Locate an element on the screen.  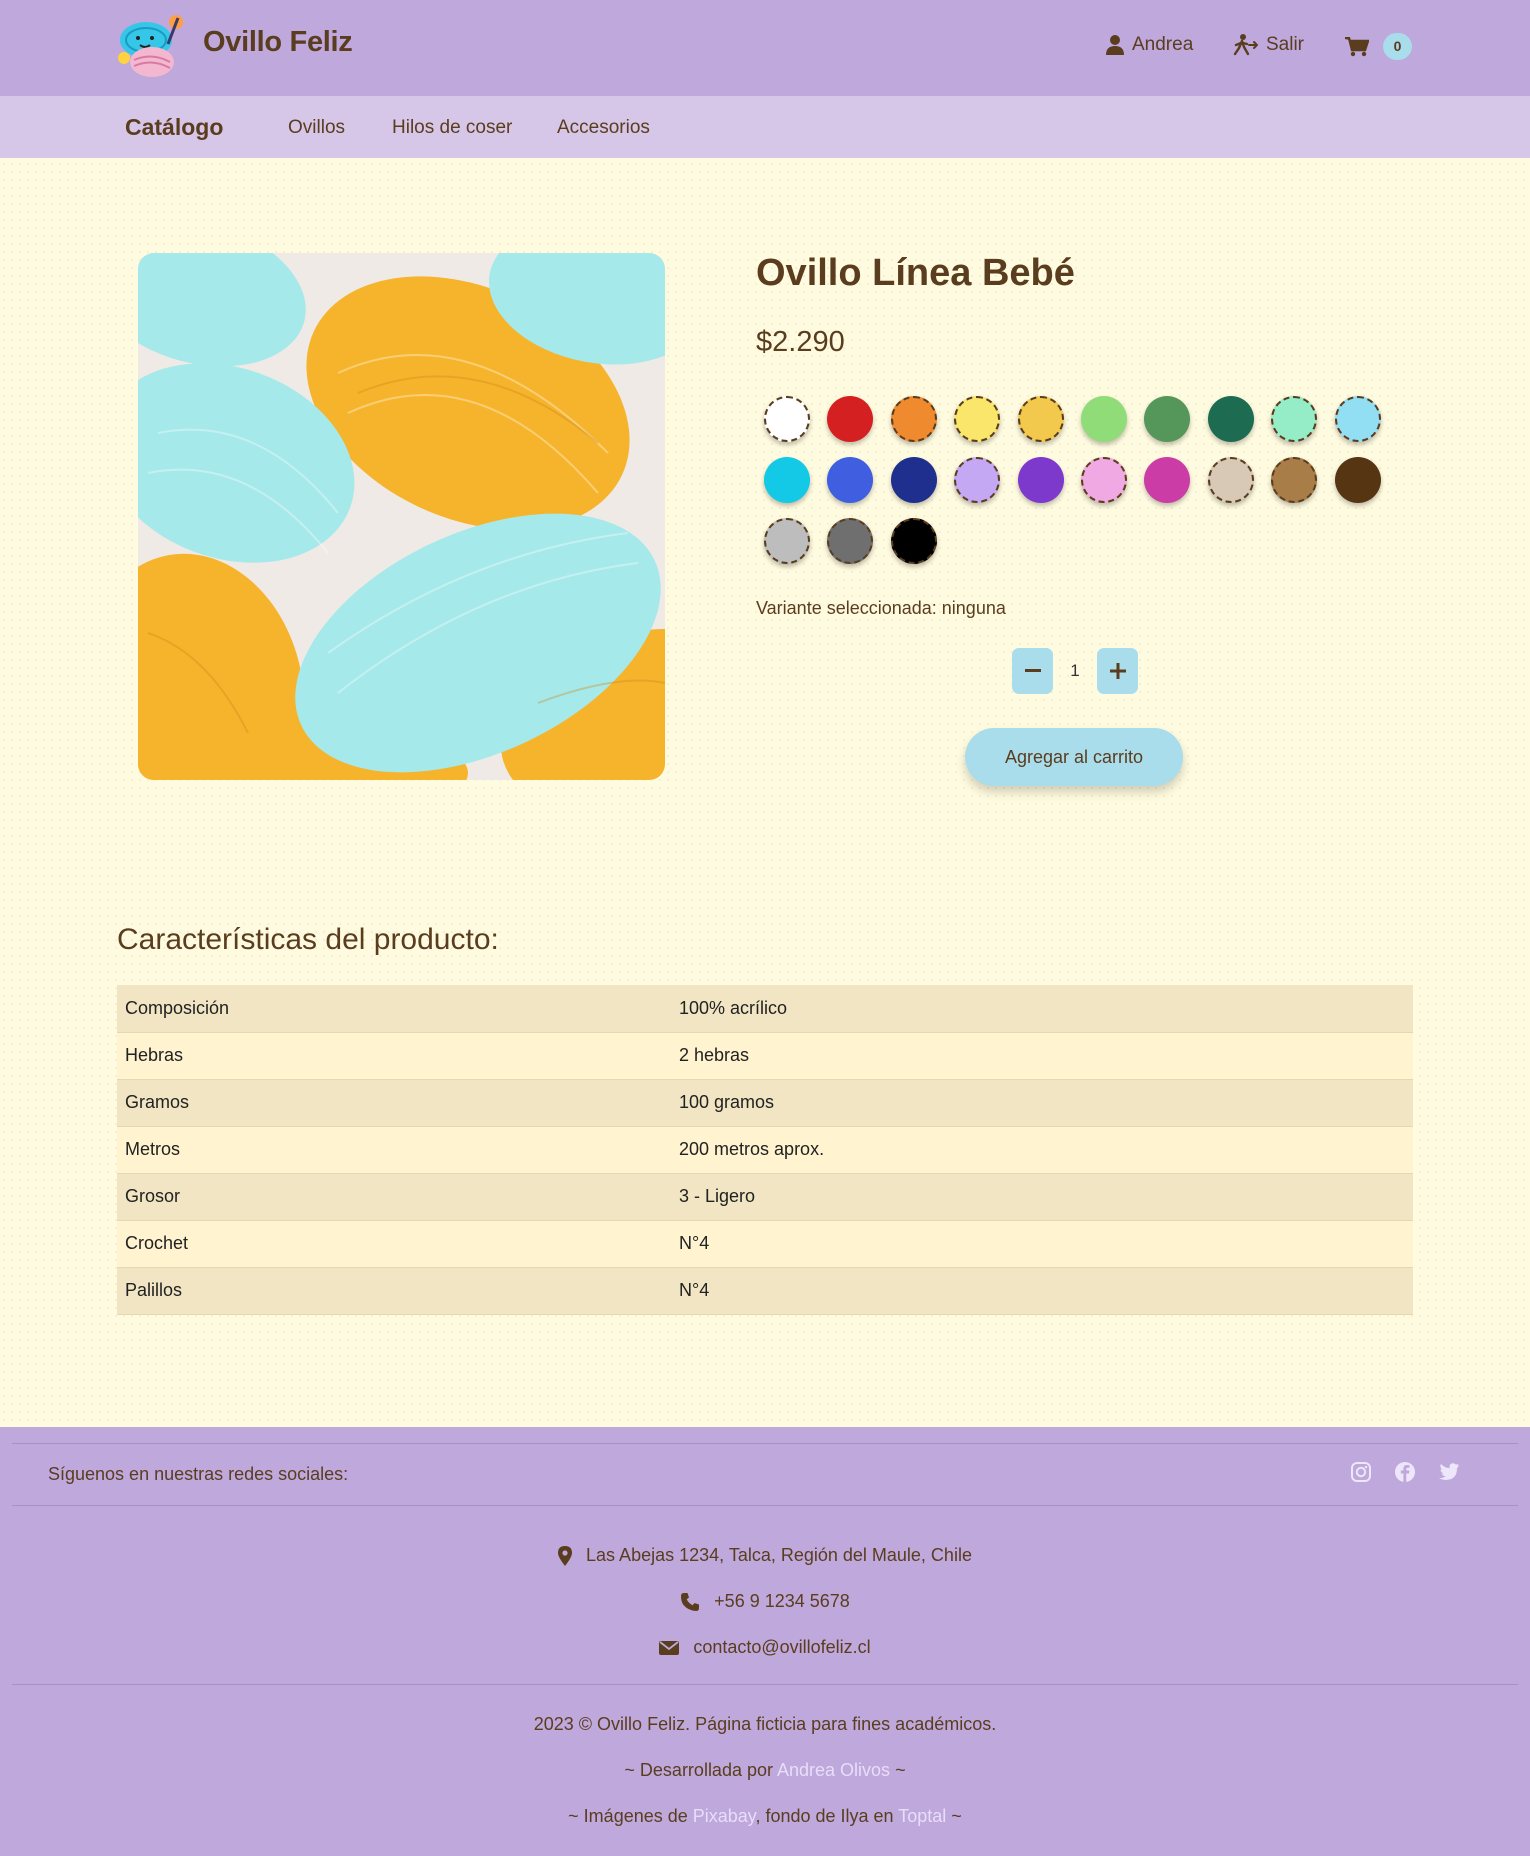
characteristic-value: 3 - Ligero is located at coordinates (1042, 1197).